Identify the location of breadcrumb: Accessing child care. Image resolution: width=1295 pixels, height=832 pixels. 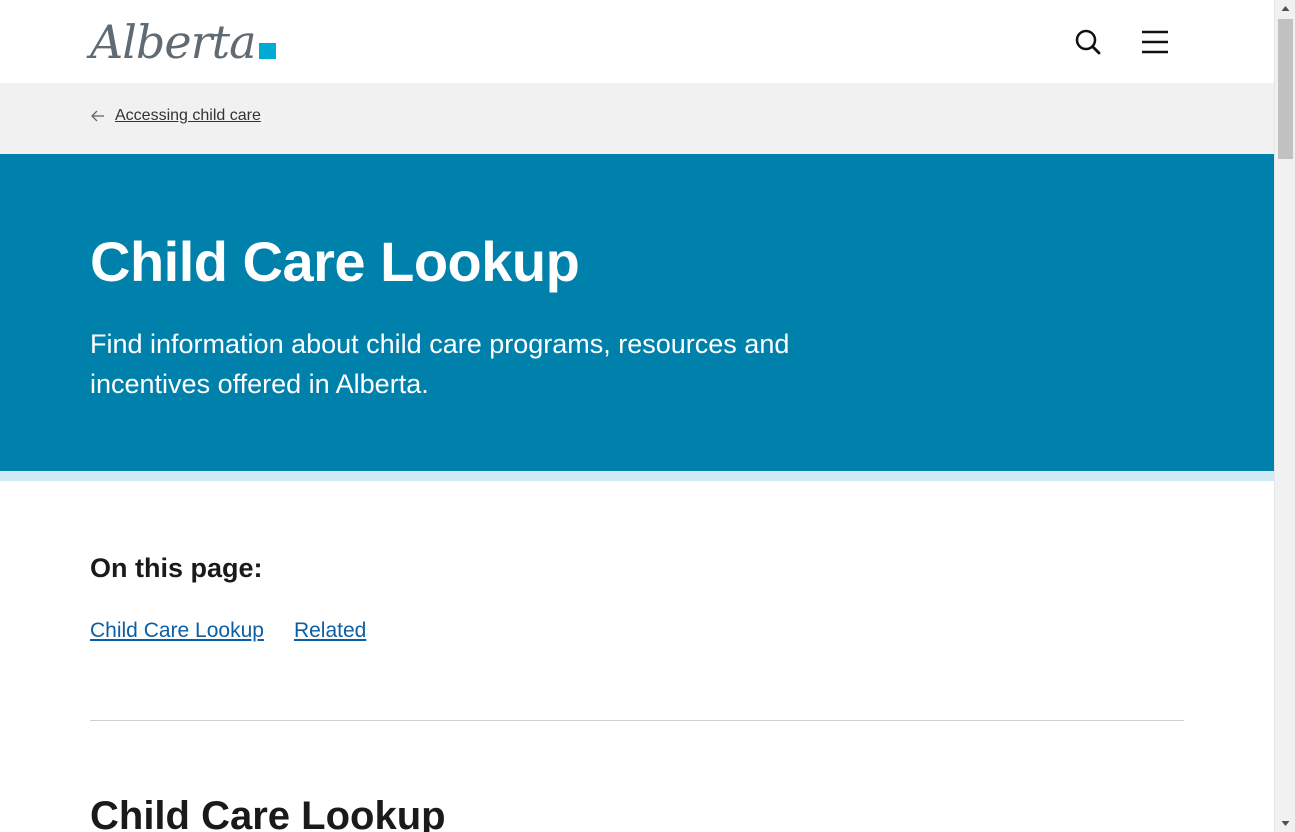
(175, 116).